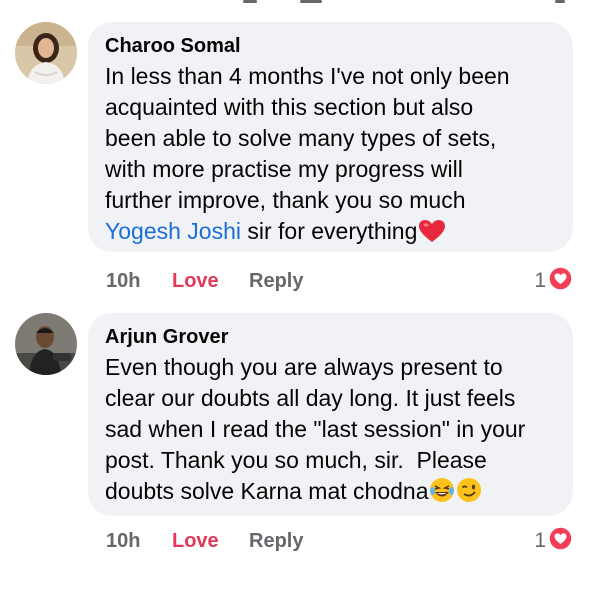 The height and width of the screenshot is (607, 589). I want to click on red-heart-emoji-icon, so click(432, 235).